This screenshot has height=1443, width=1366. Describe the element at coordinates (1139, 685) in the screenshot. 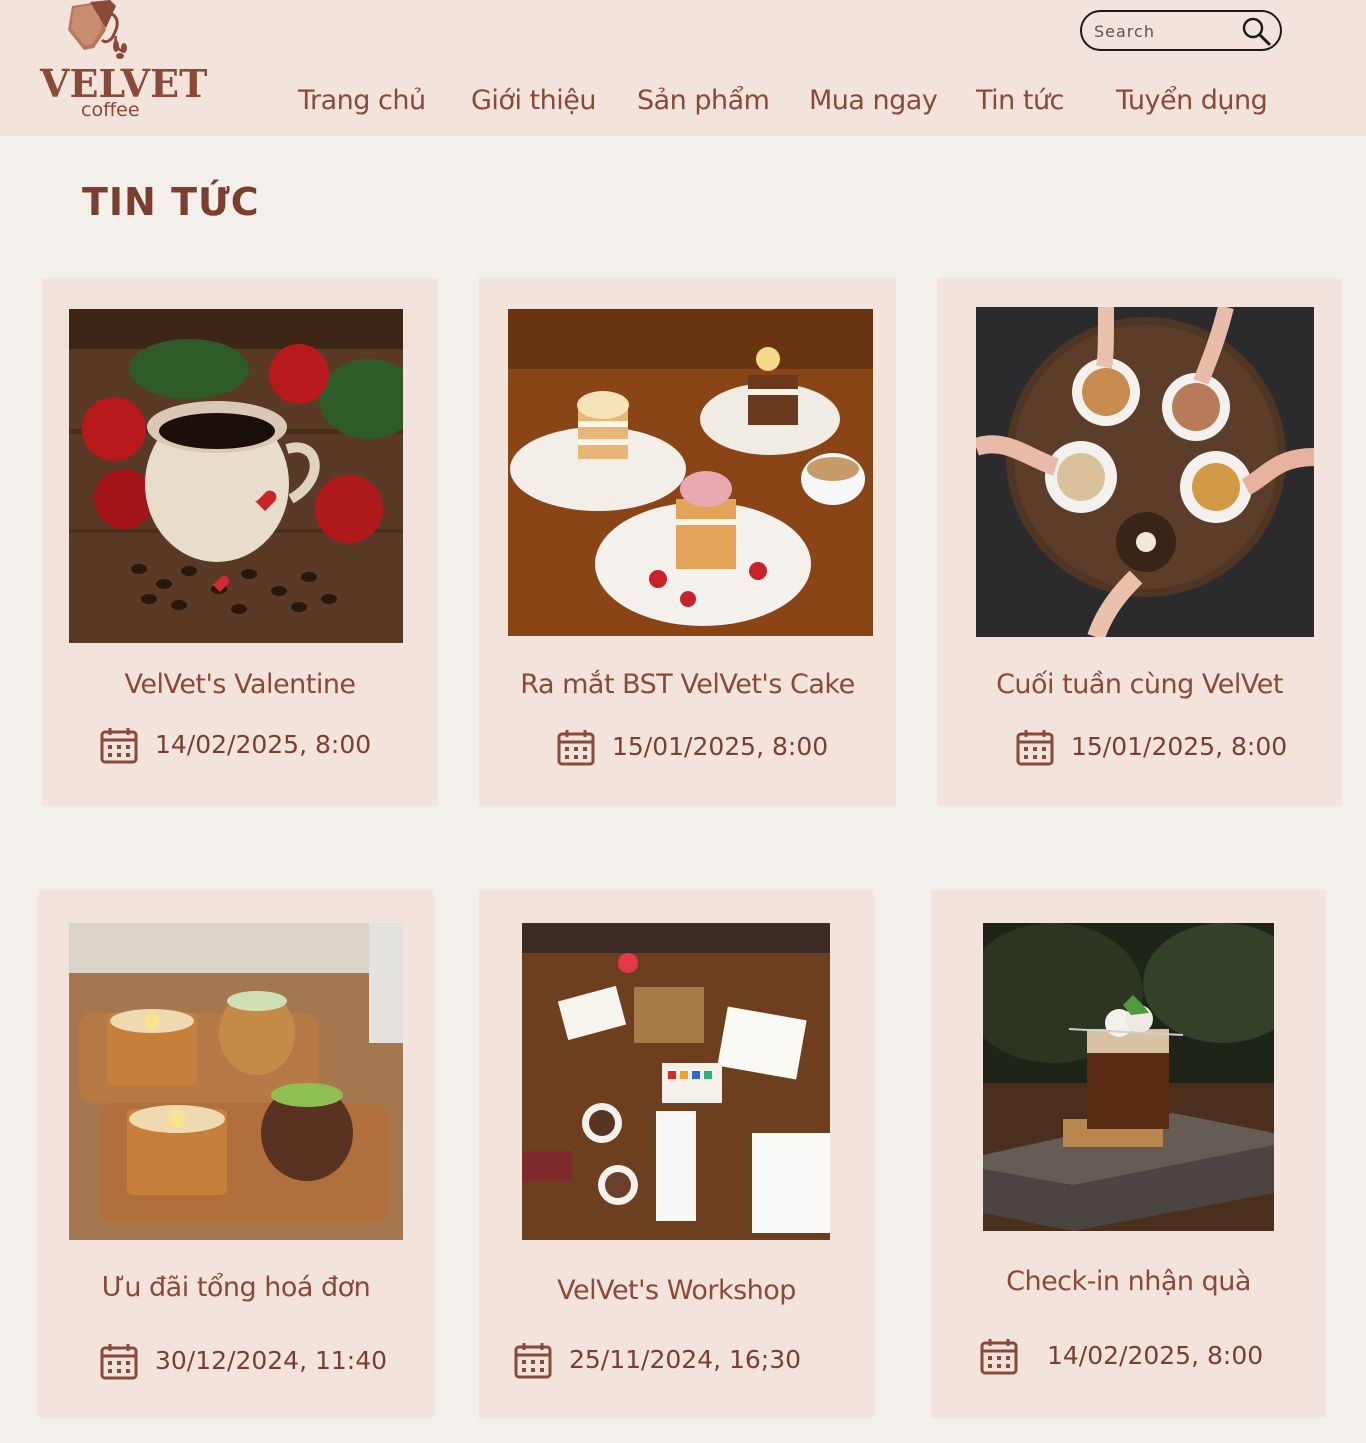

I see `news-title: Cuối tuần cùng VelVet` at that location.